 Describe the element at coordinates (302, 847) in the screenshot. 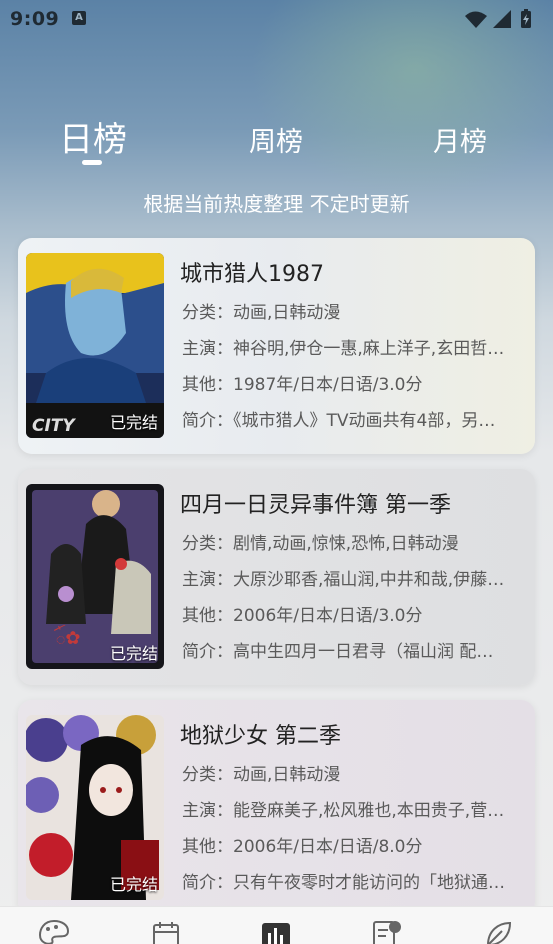

I see `item-other: 其他：2006年/日本/日语/8.0分` at that location.